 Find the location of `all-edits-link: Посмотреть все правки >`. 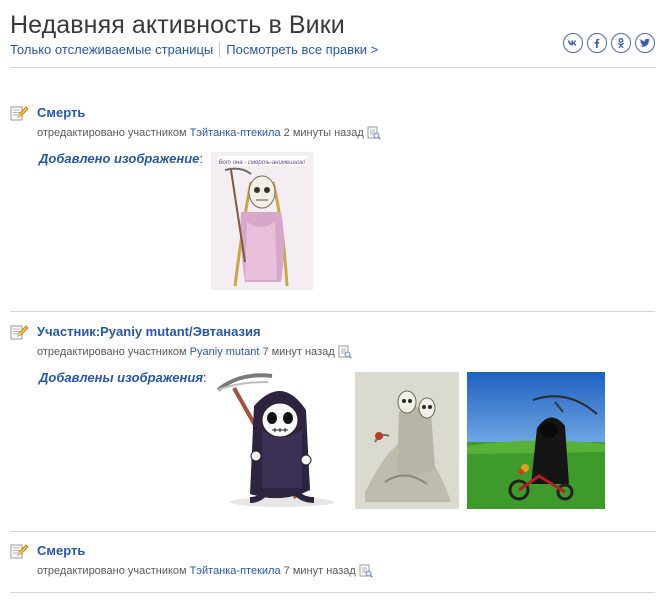

all-edits-link: Посмотреть все правки > is located at coordinates (302, 49).